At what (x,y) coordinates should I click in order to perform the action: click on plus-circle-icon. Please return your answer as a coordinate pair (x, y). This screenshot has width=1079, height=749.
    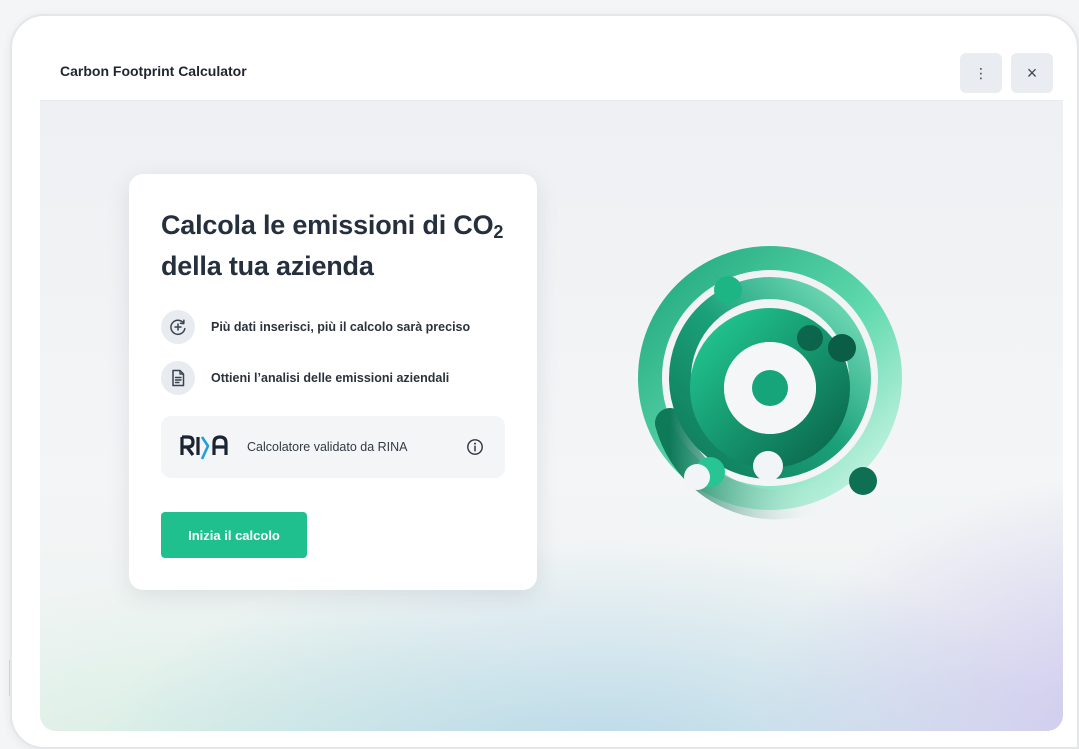
    Looking at the image, I should click on (178, 327).